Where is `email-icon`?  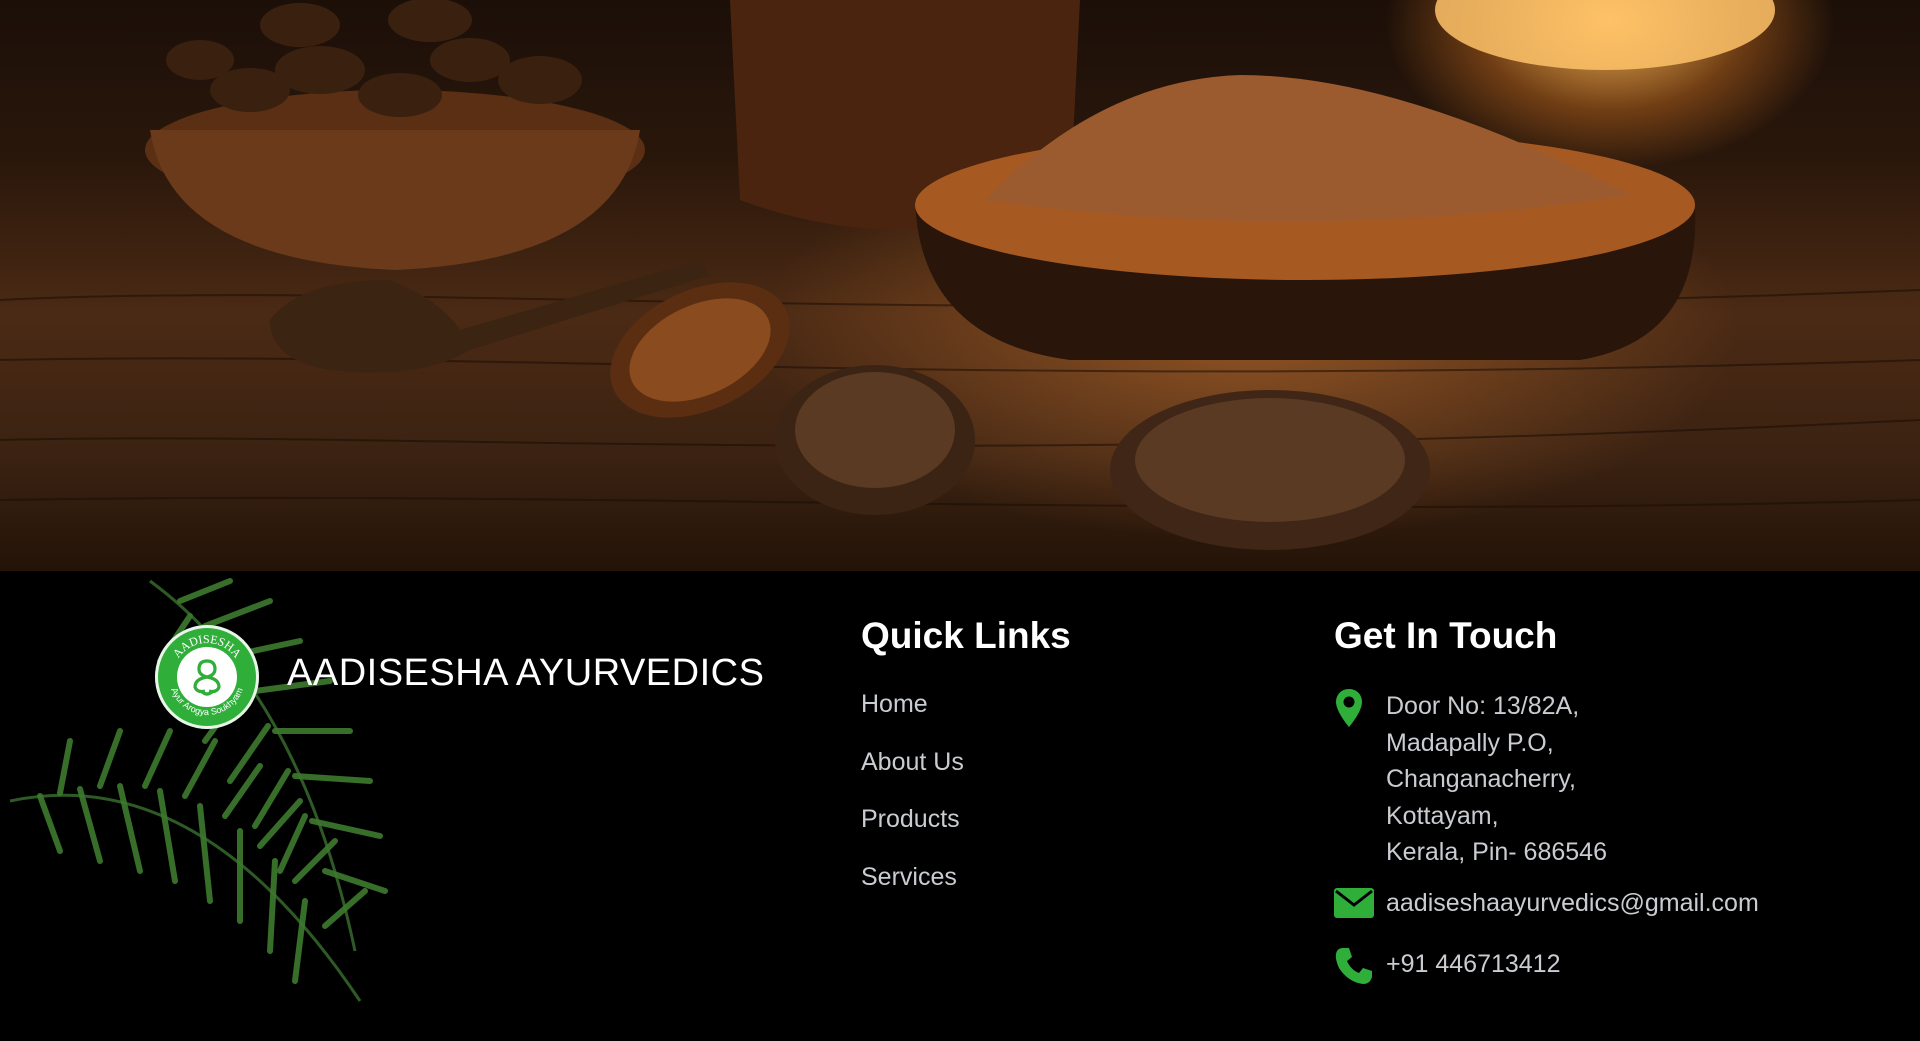
email-icon is located at coordinates (1354, 903).